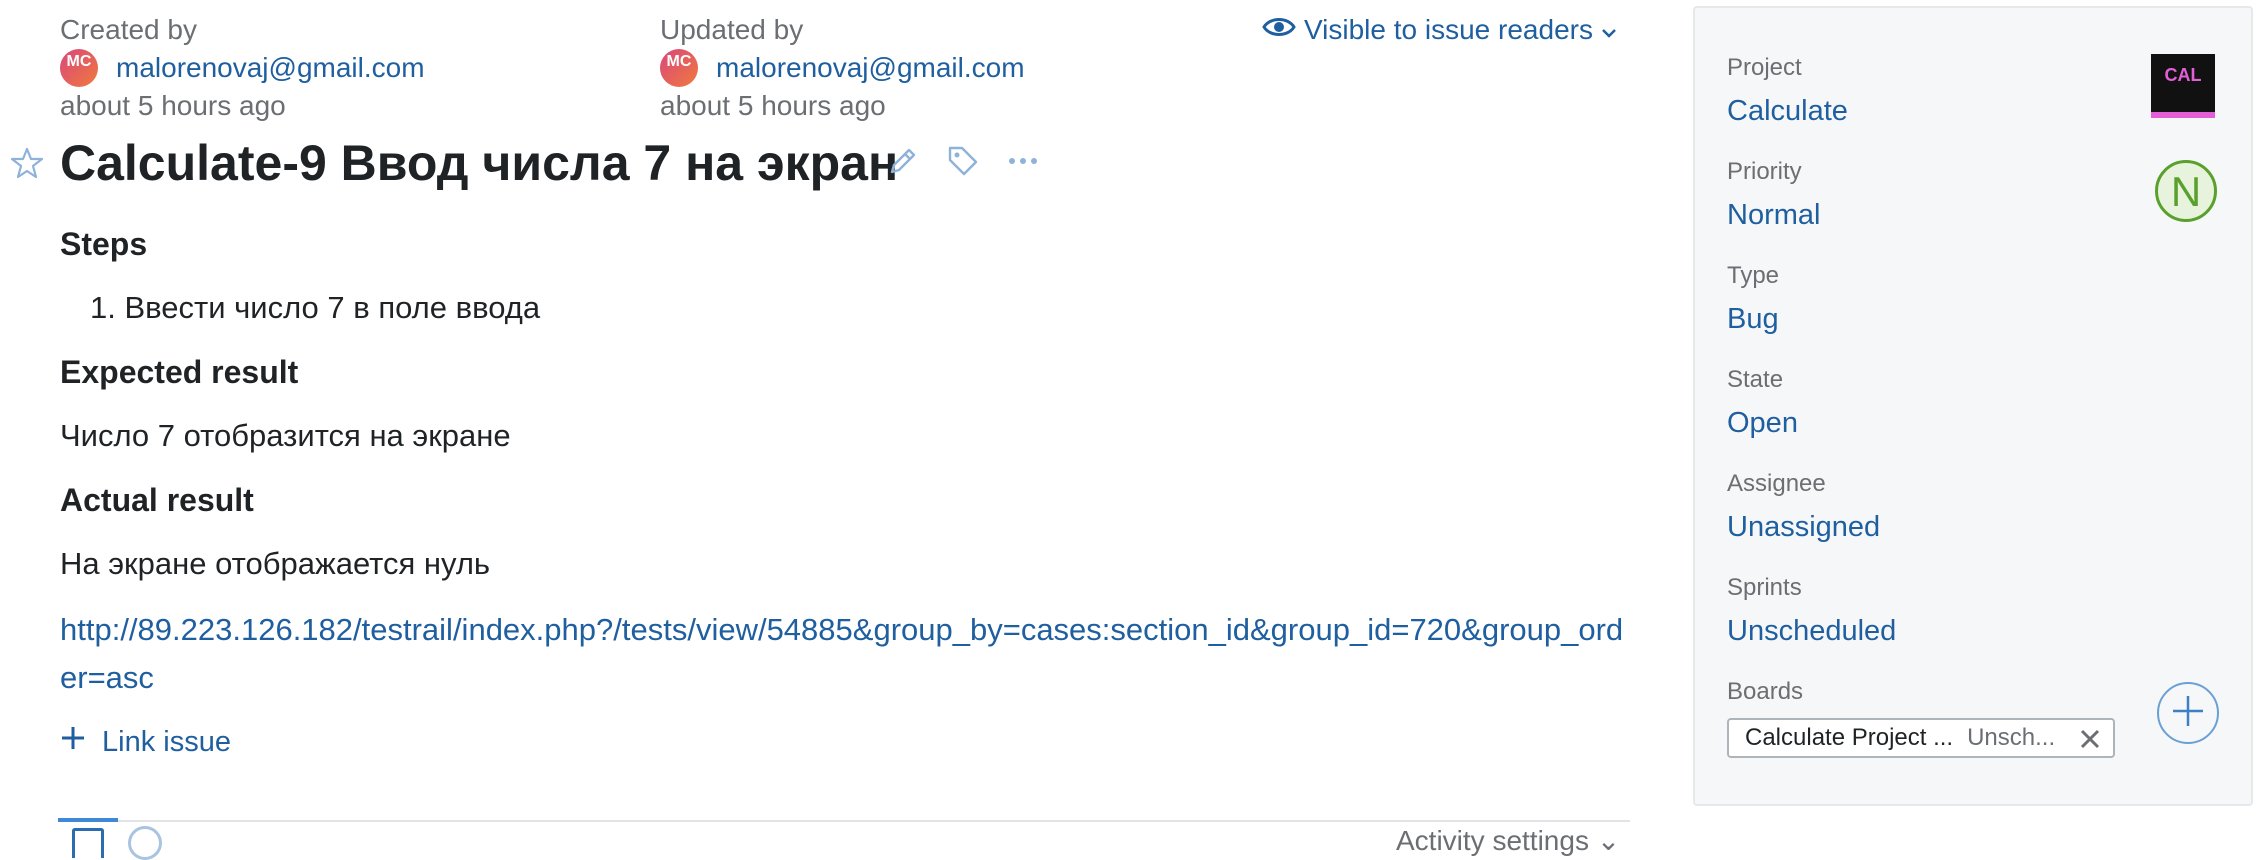  Describe the element at coordinates (732, 29) in the screenshot. I see `updated-by-label: Updated by` at that location.